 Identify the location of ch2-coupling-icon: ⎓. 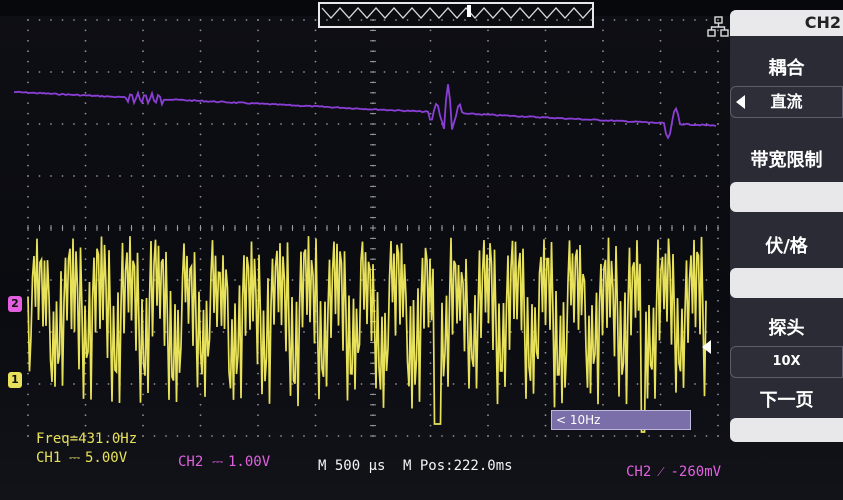
(218, 462).